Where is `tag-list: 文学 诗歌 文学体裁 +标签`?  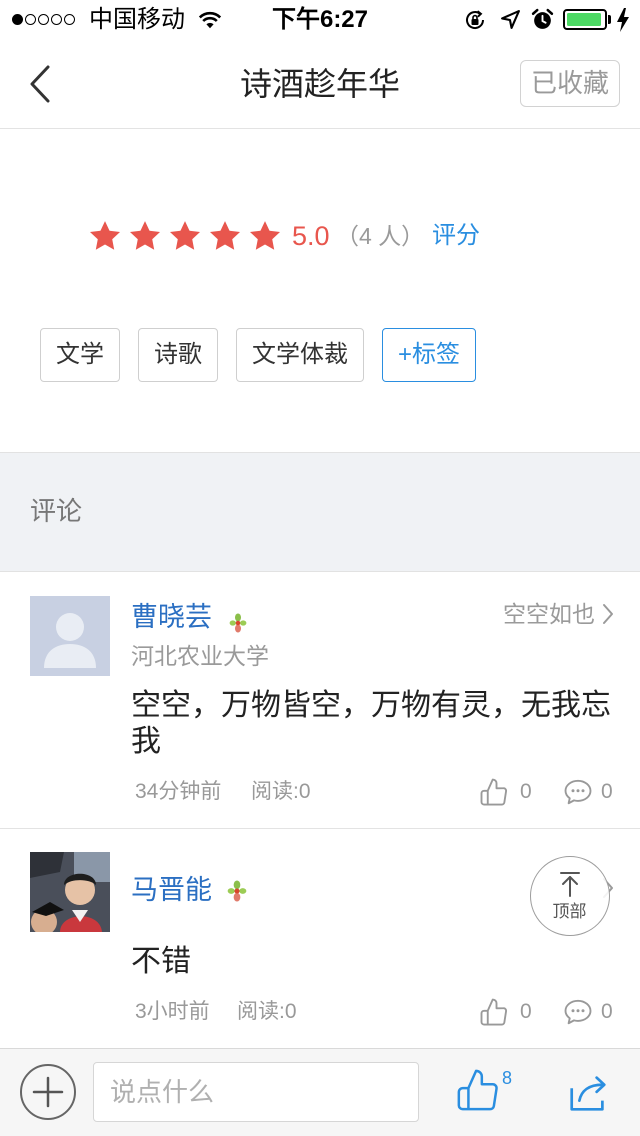 tag-list: 文学 诗歌 文学体裁 +标签 is located at coordinates (258, 355).